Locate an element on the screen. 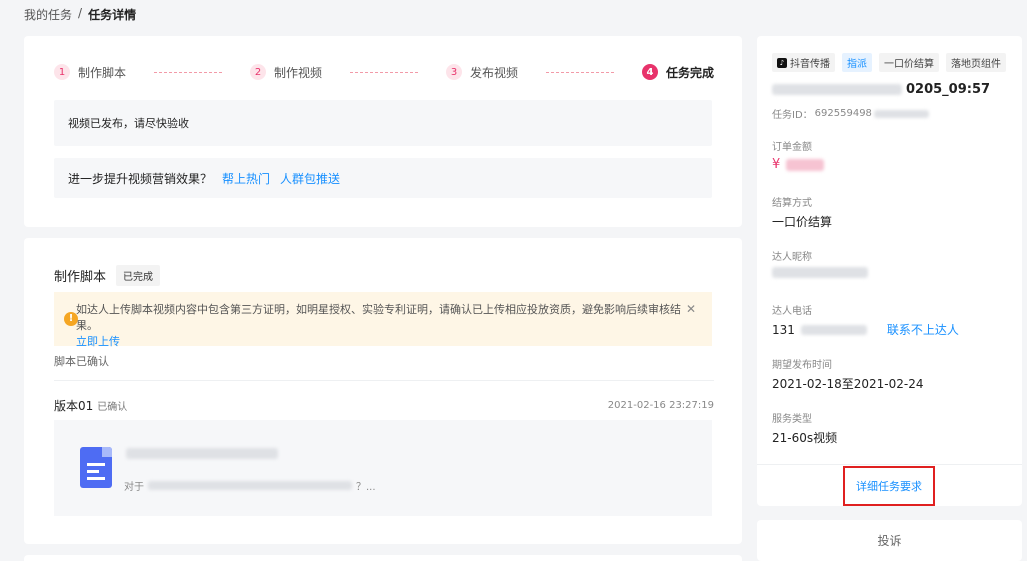  complaint-button: 投诉 is located at coordinates (889, 540).